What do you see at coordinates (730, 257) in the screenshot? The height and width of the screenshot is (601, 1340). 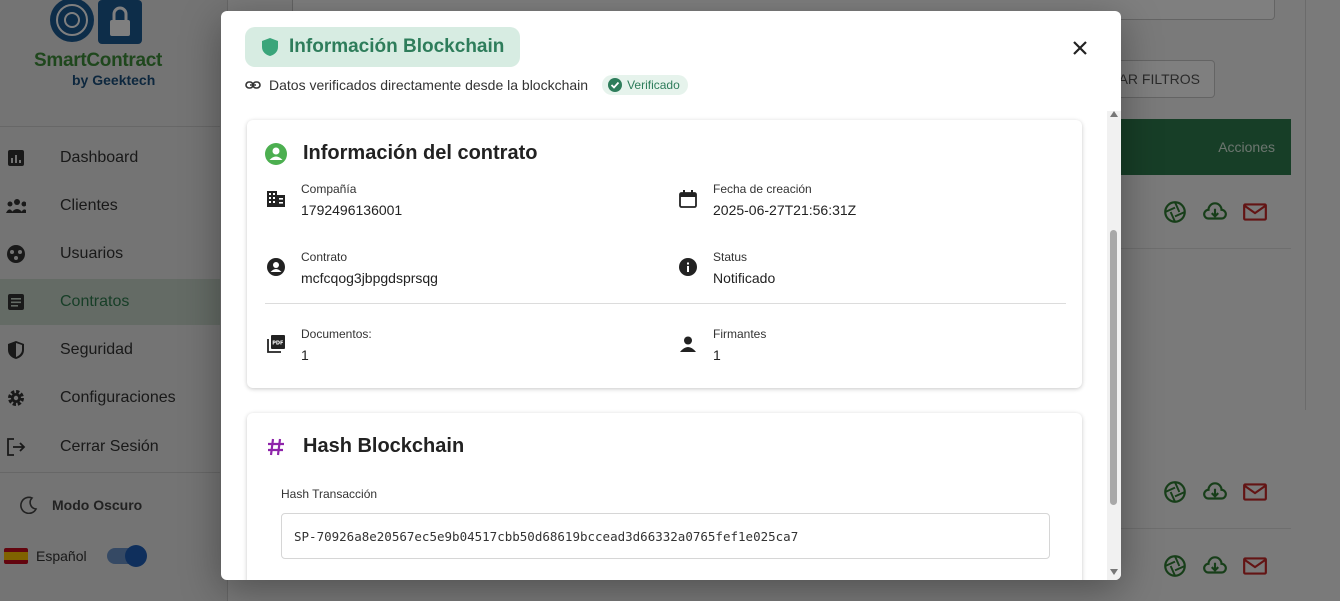 I see `field-label: Status` at bounding box center [730, 257].